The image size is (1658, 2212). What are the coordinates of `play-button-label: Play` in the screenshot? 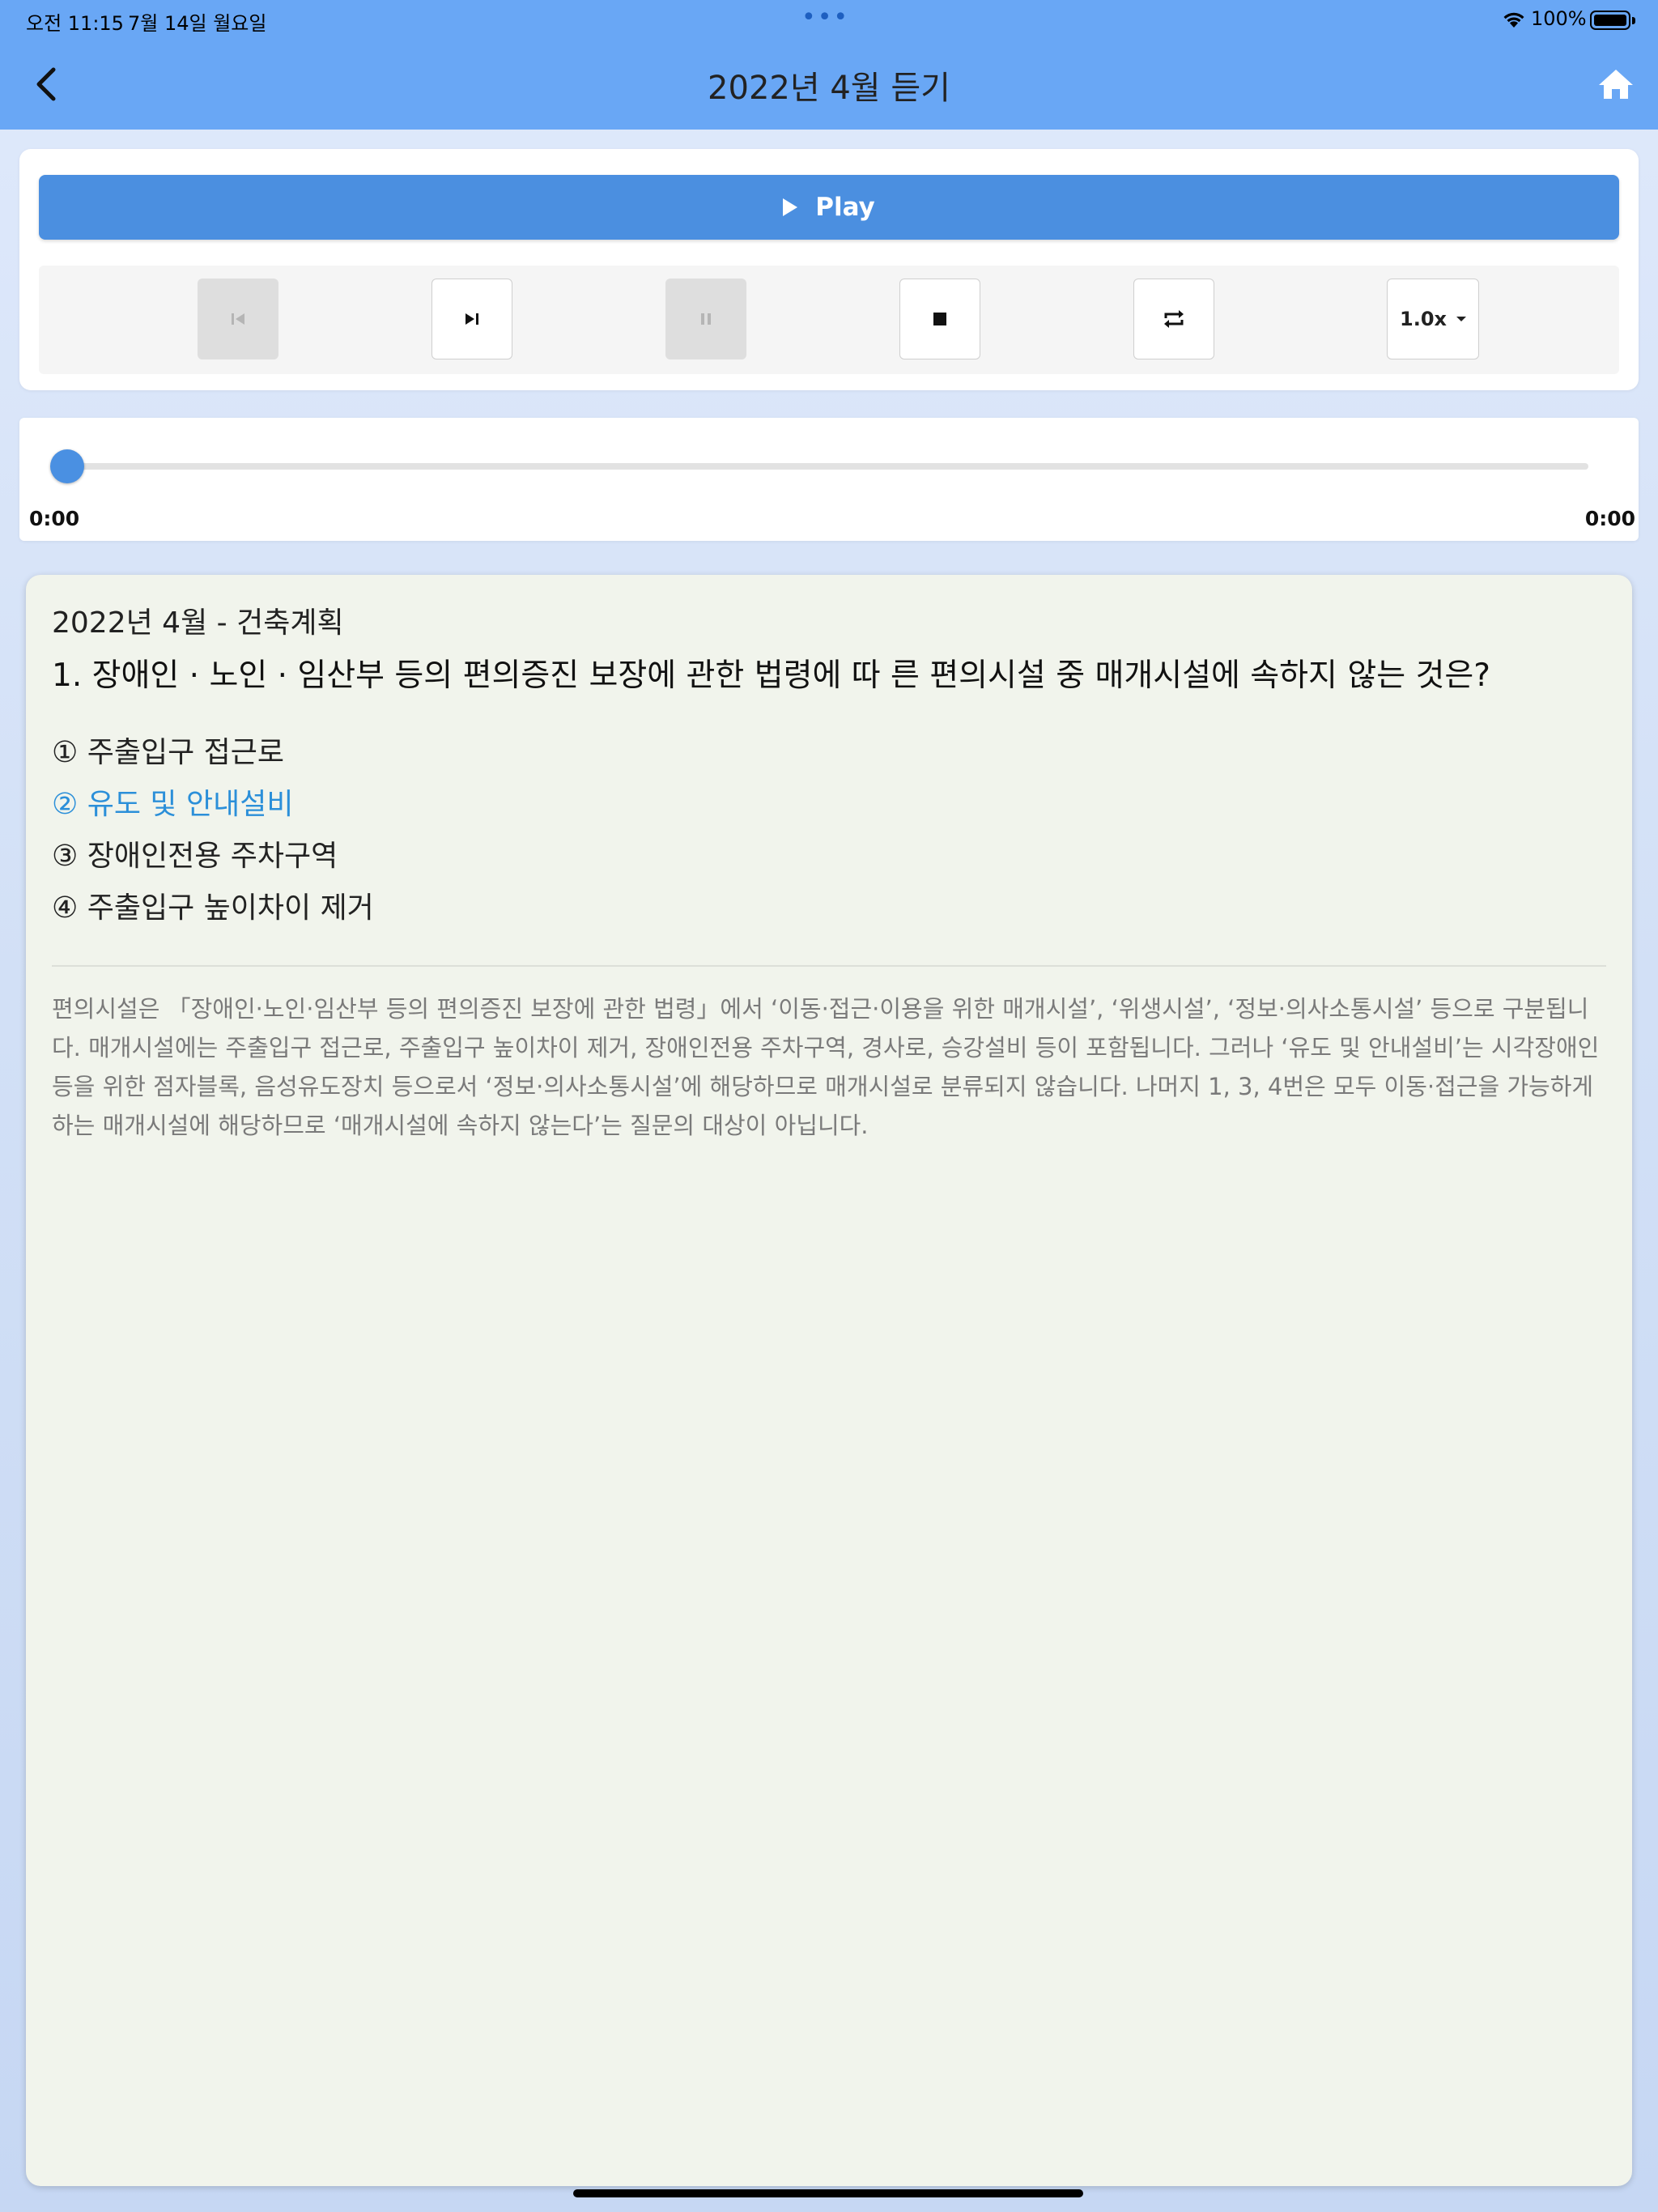 It's located at (845, 208).